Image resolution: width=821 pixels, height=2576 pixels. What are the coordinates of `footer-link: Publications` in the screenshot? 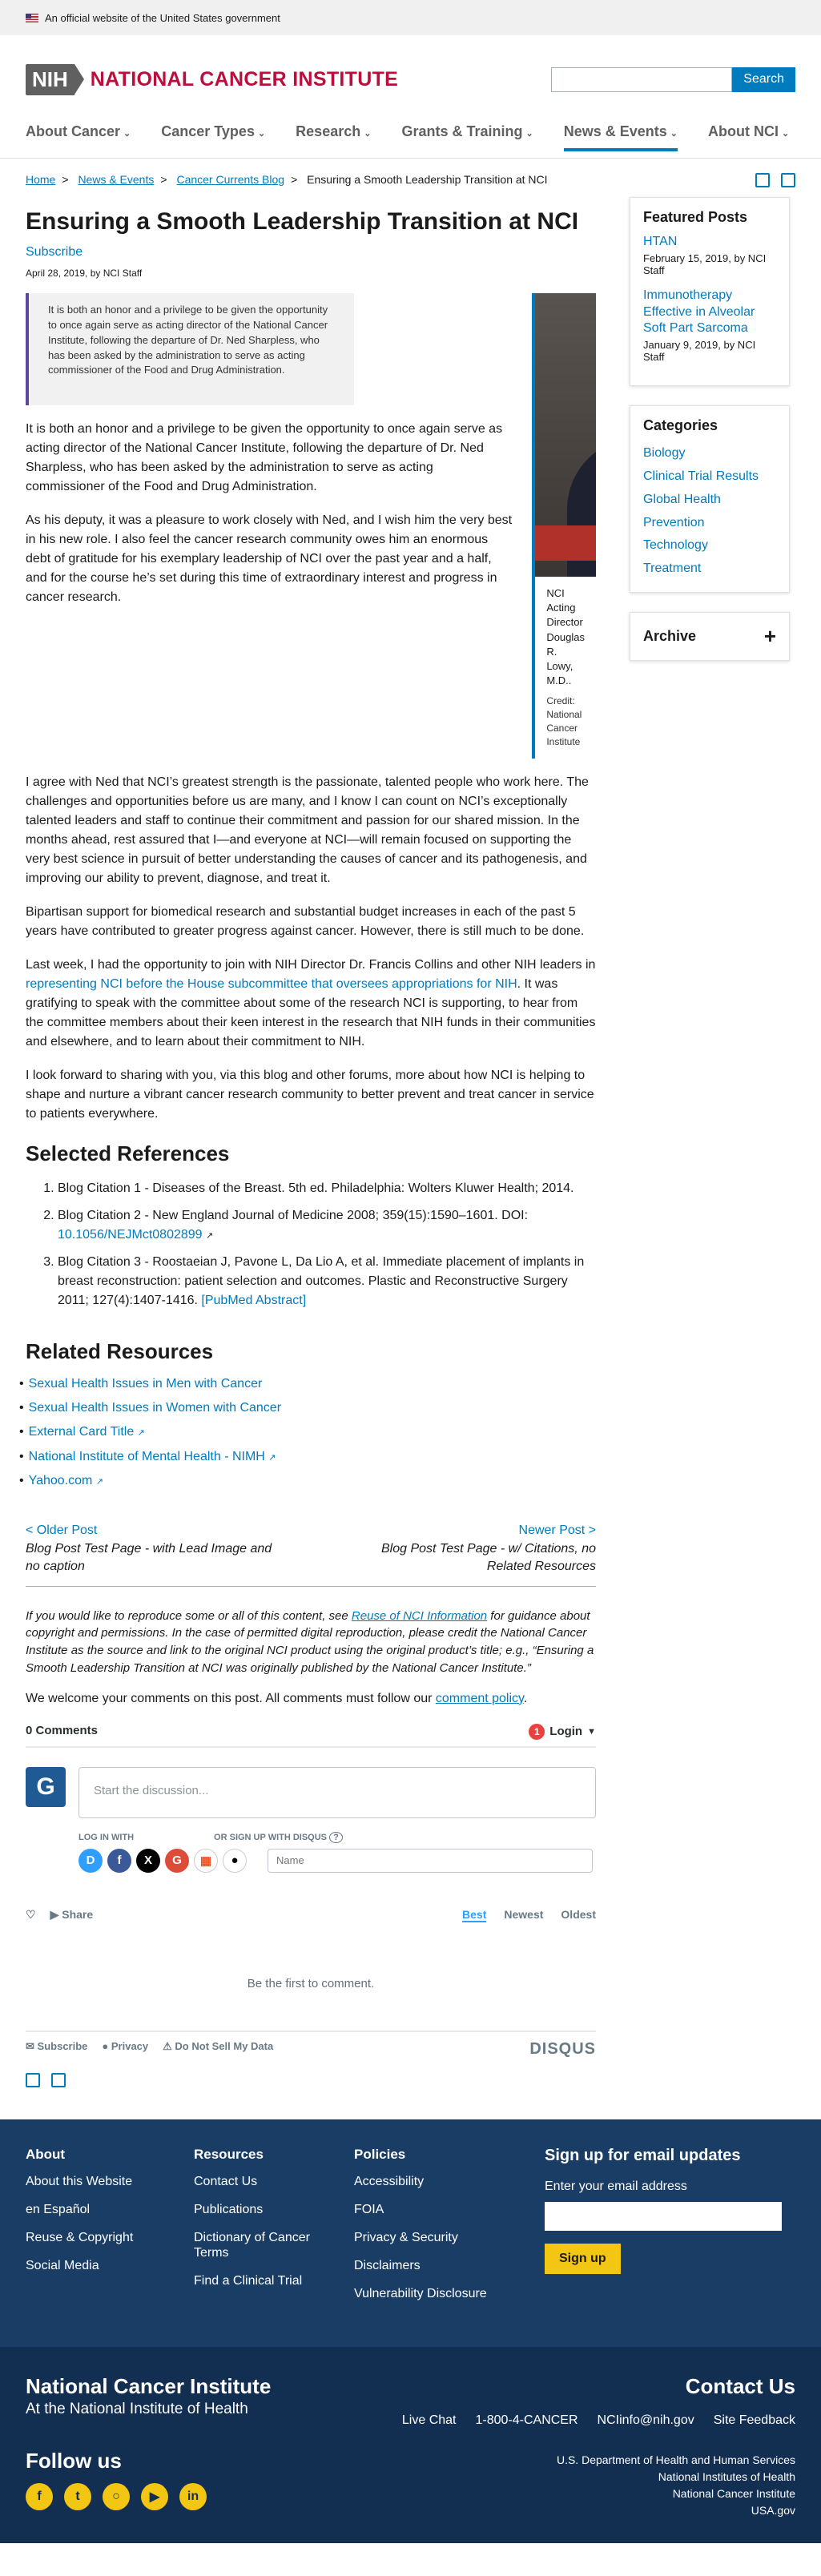 It's located at (258, 2209).